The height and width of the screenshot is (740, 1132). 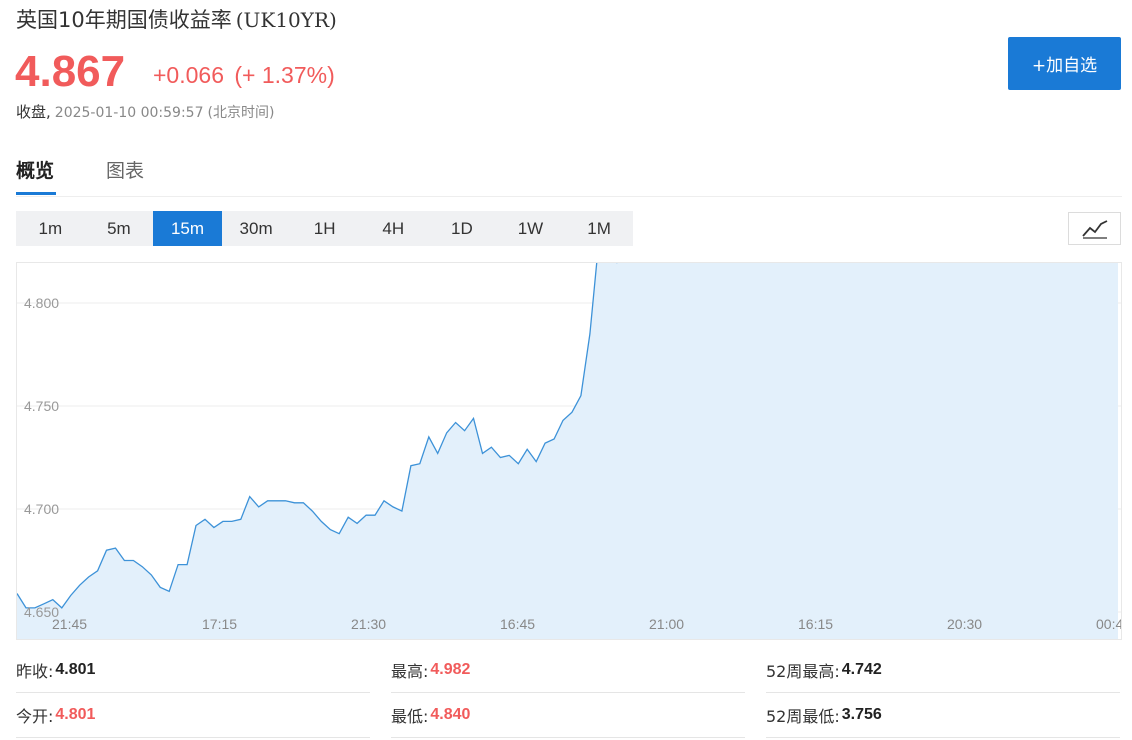 What do you see at coordinates (568, 670) in the screenshot?
I see `stat-high: 最高: 4.982` at bounding box center [568, 670].